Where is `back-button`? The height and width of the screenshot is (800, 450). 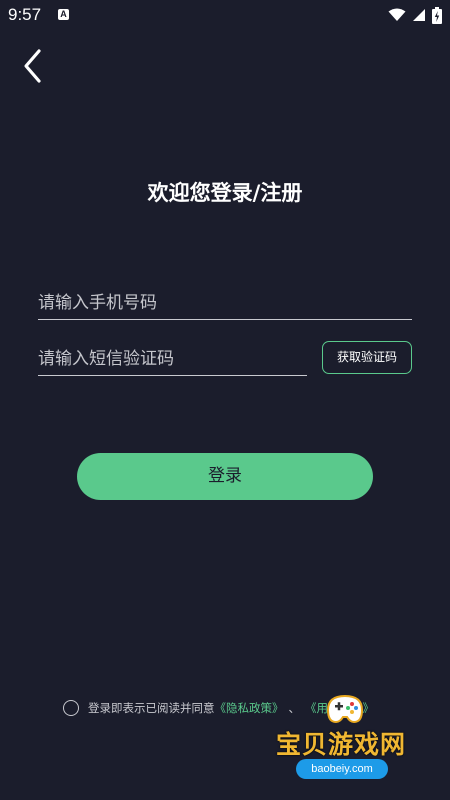
back-button is located at coordinates (33, 66).